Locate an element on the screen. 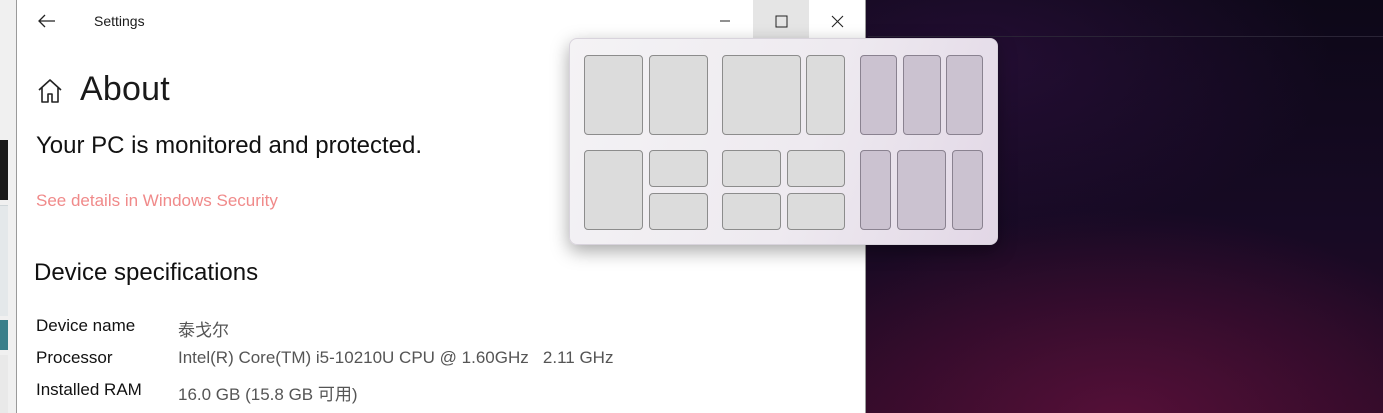  device-name-value: 泰戈尔 is located at coordinates (203, 330).